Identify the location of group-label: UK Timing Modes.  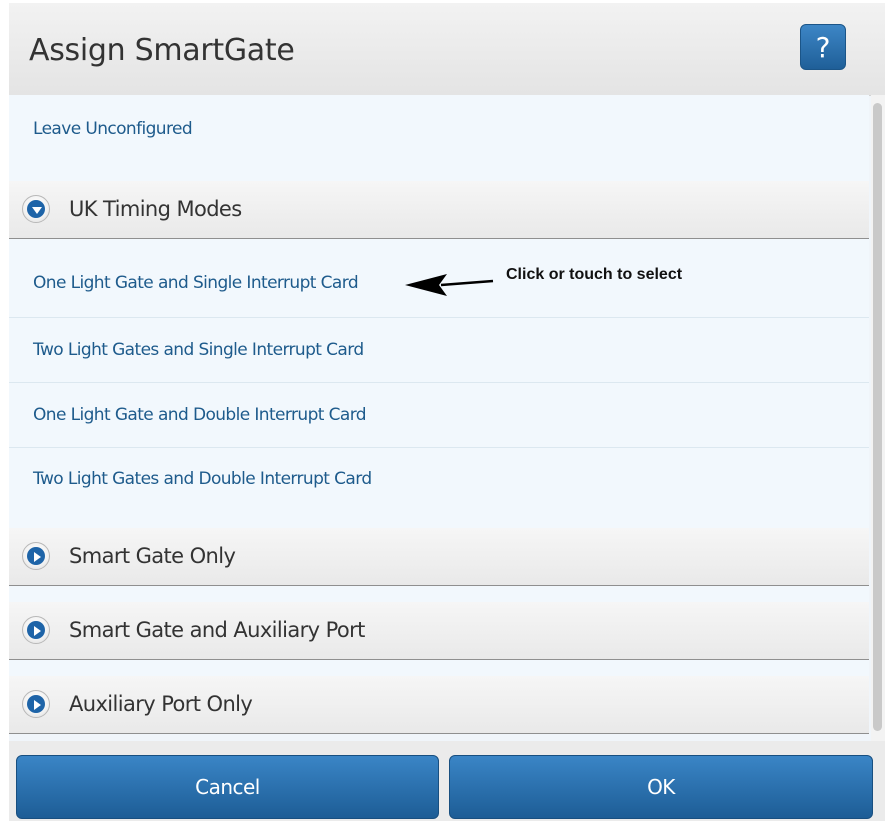
(155, 209).